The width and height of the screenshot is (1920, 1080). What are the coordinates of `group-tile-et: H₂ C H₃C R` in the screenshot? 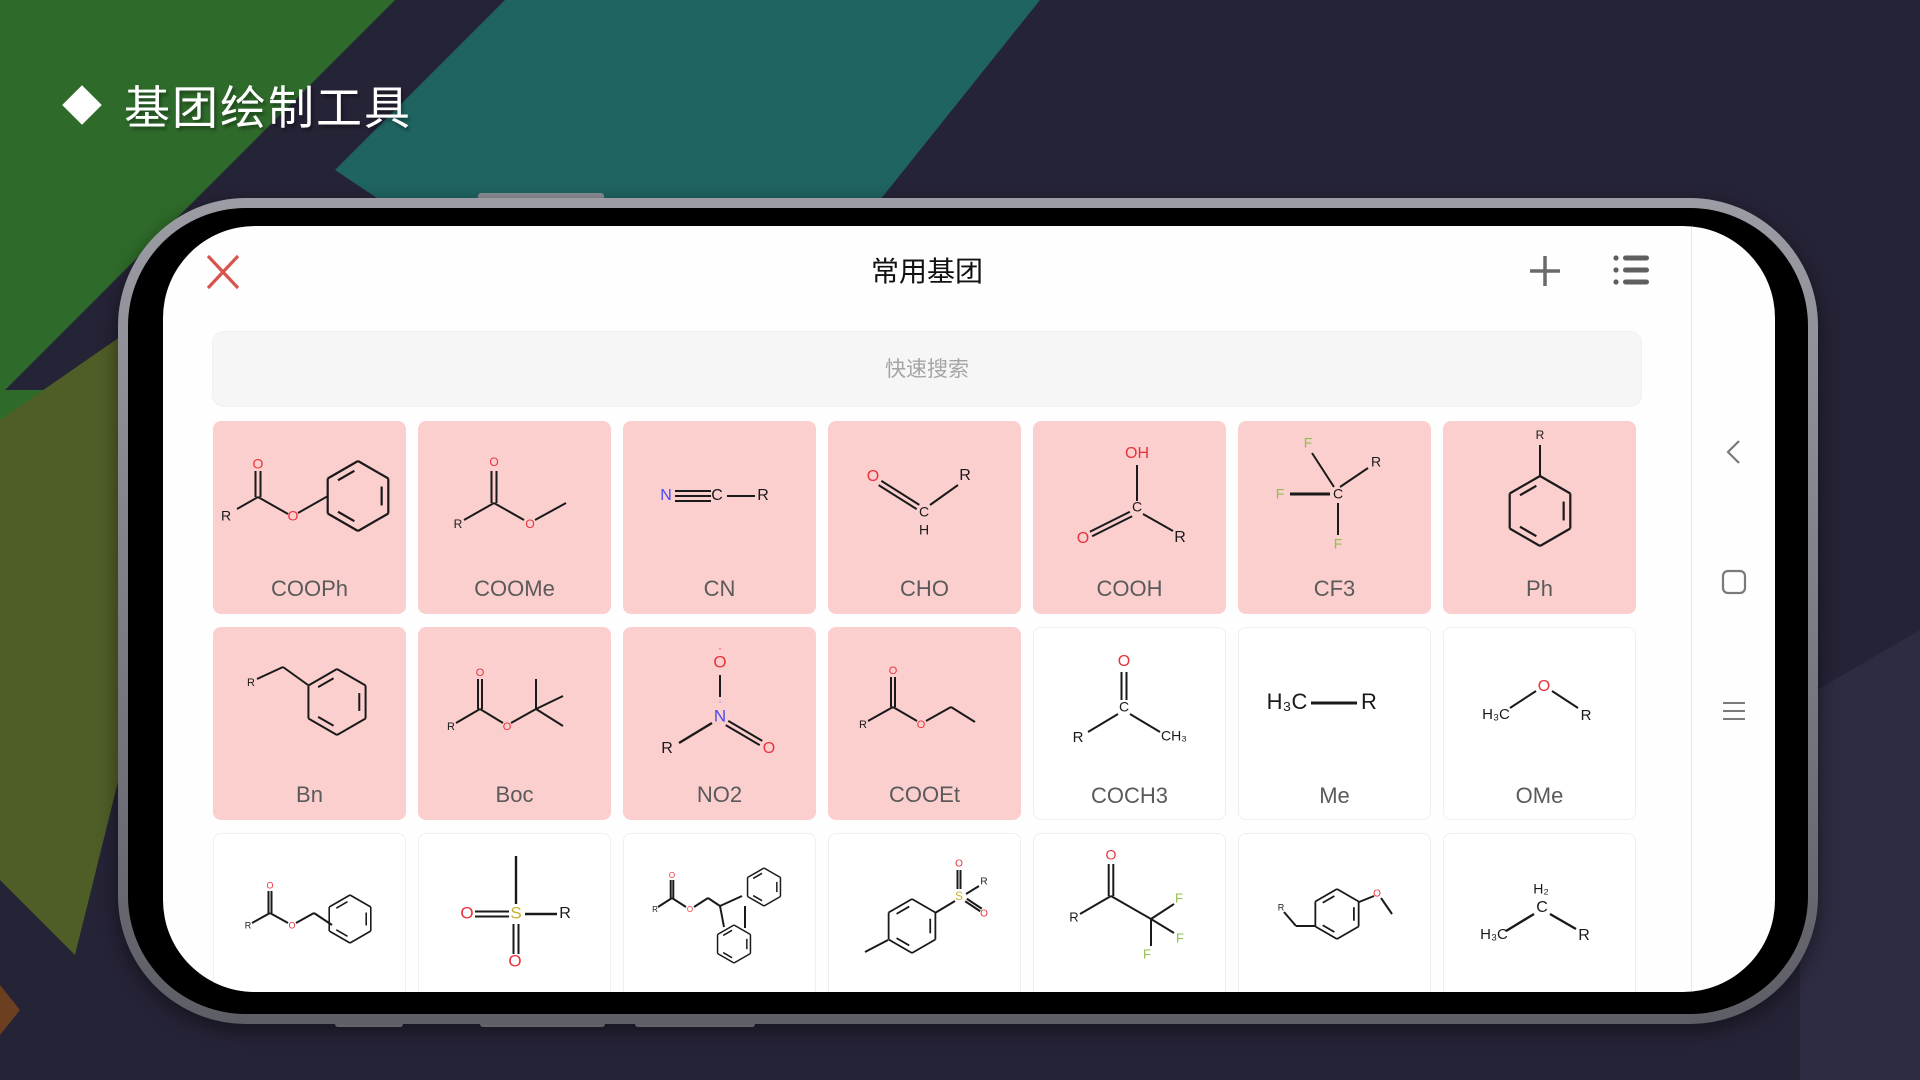 It's located at (1539, 912).